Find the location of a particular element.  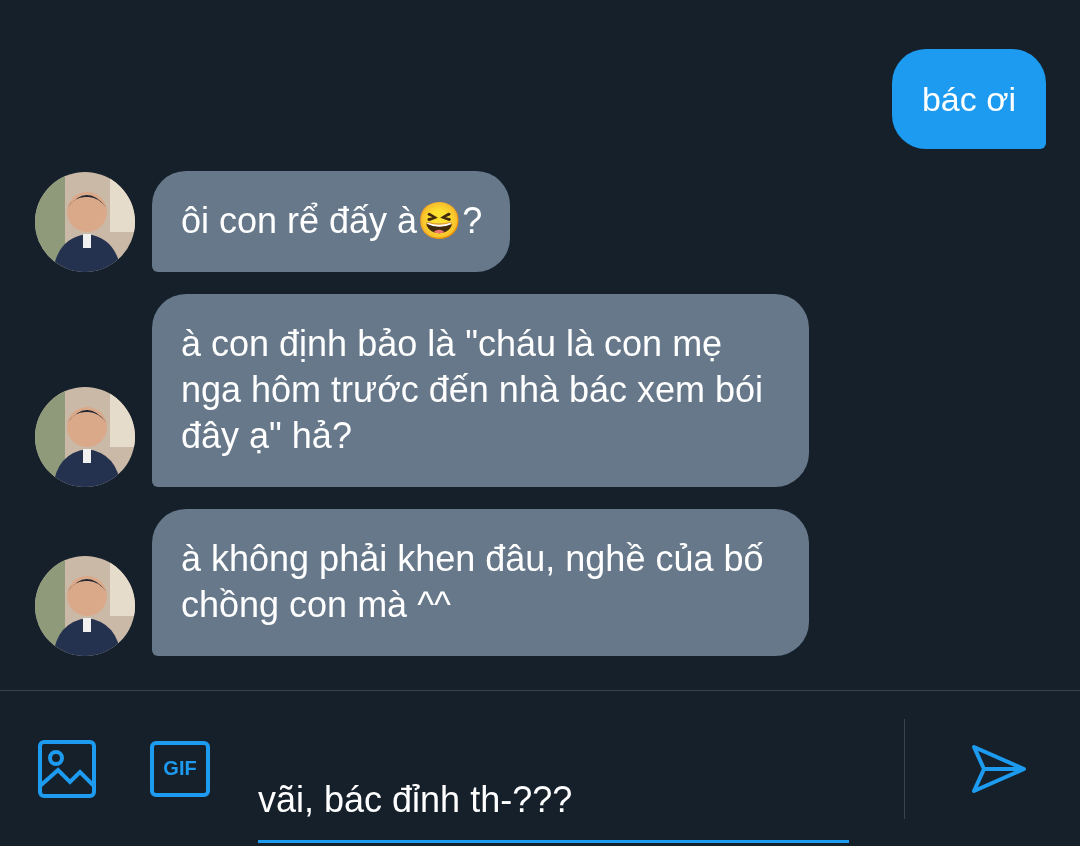

send-icon is located at coordinates (999, 768).